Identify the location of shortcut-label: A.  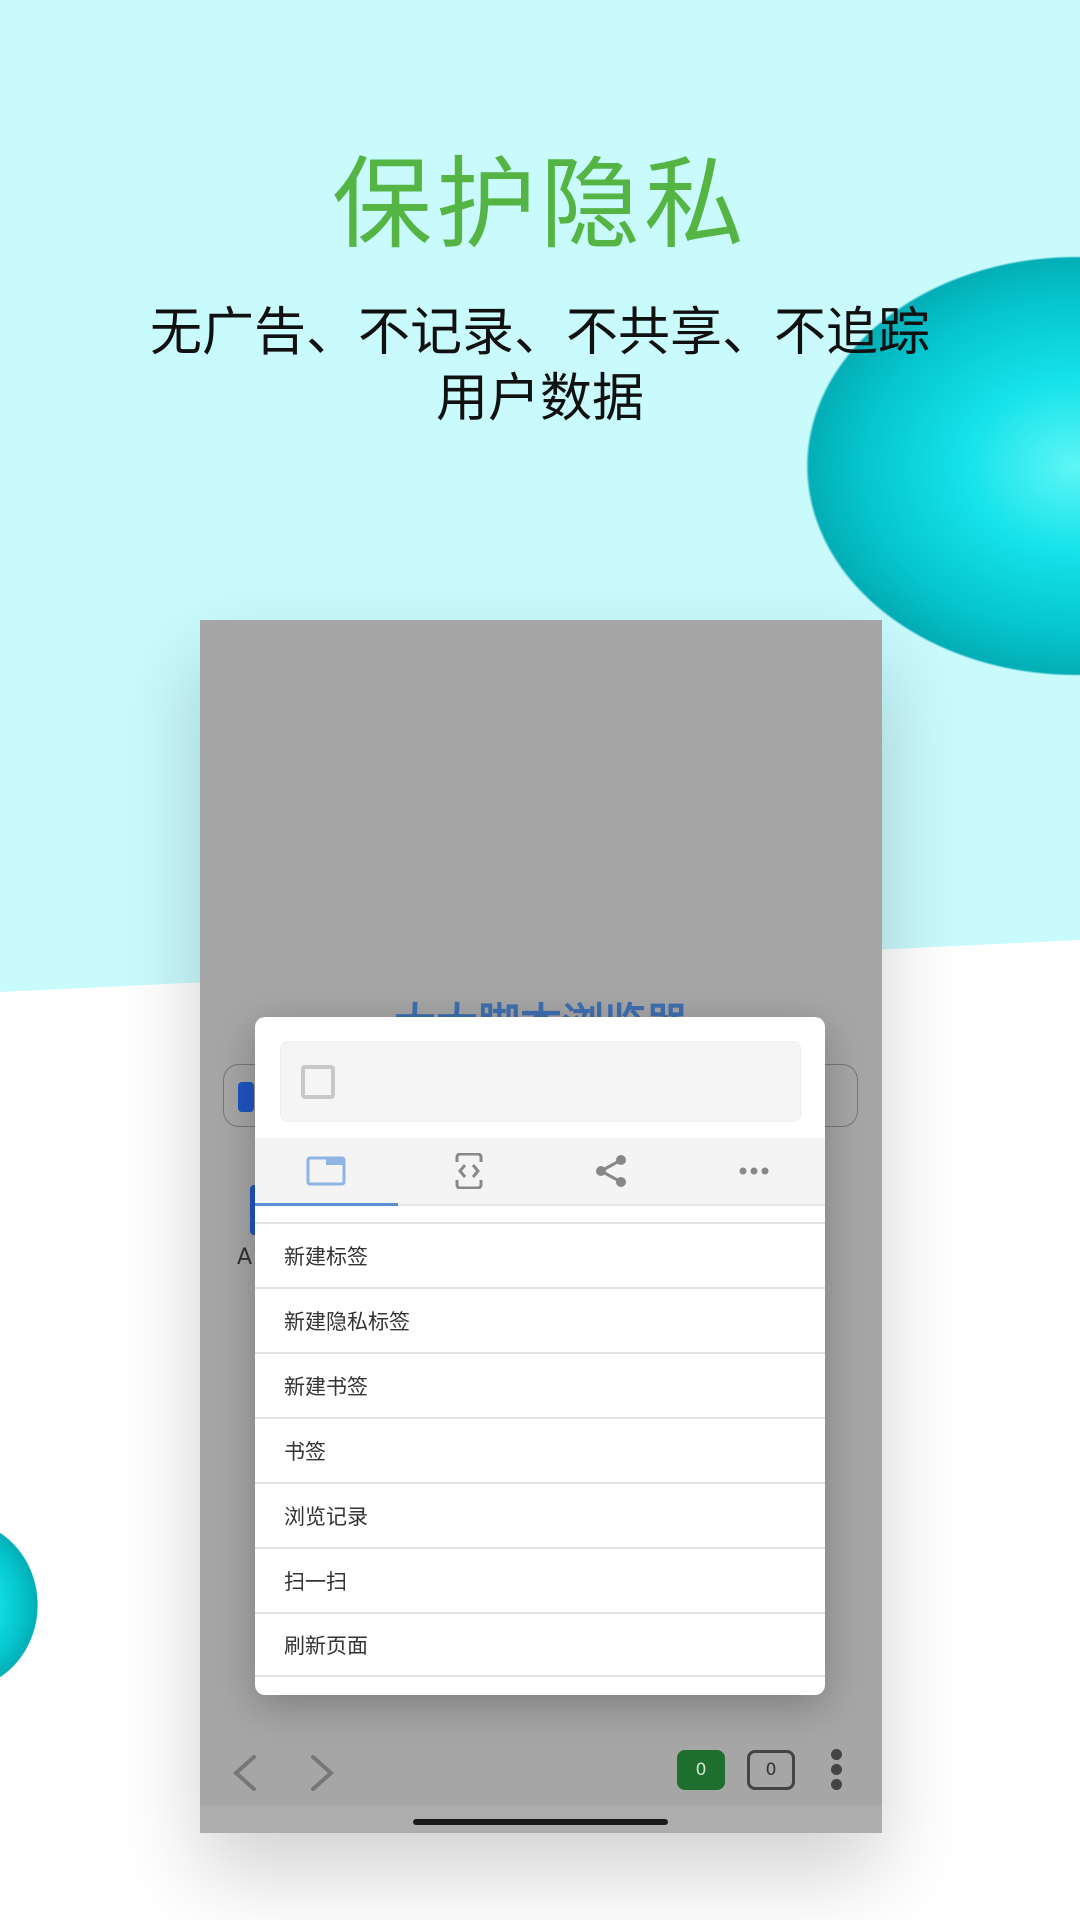
(245, 1257).